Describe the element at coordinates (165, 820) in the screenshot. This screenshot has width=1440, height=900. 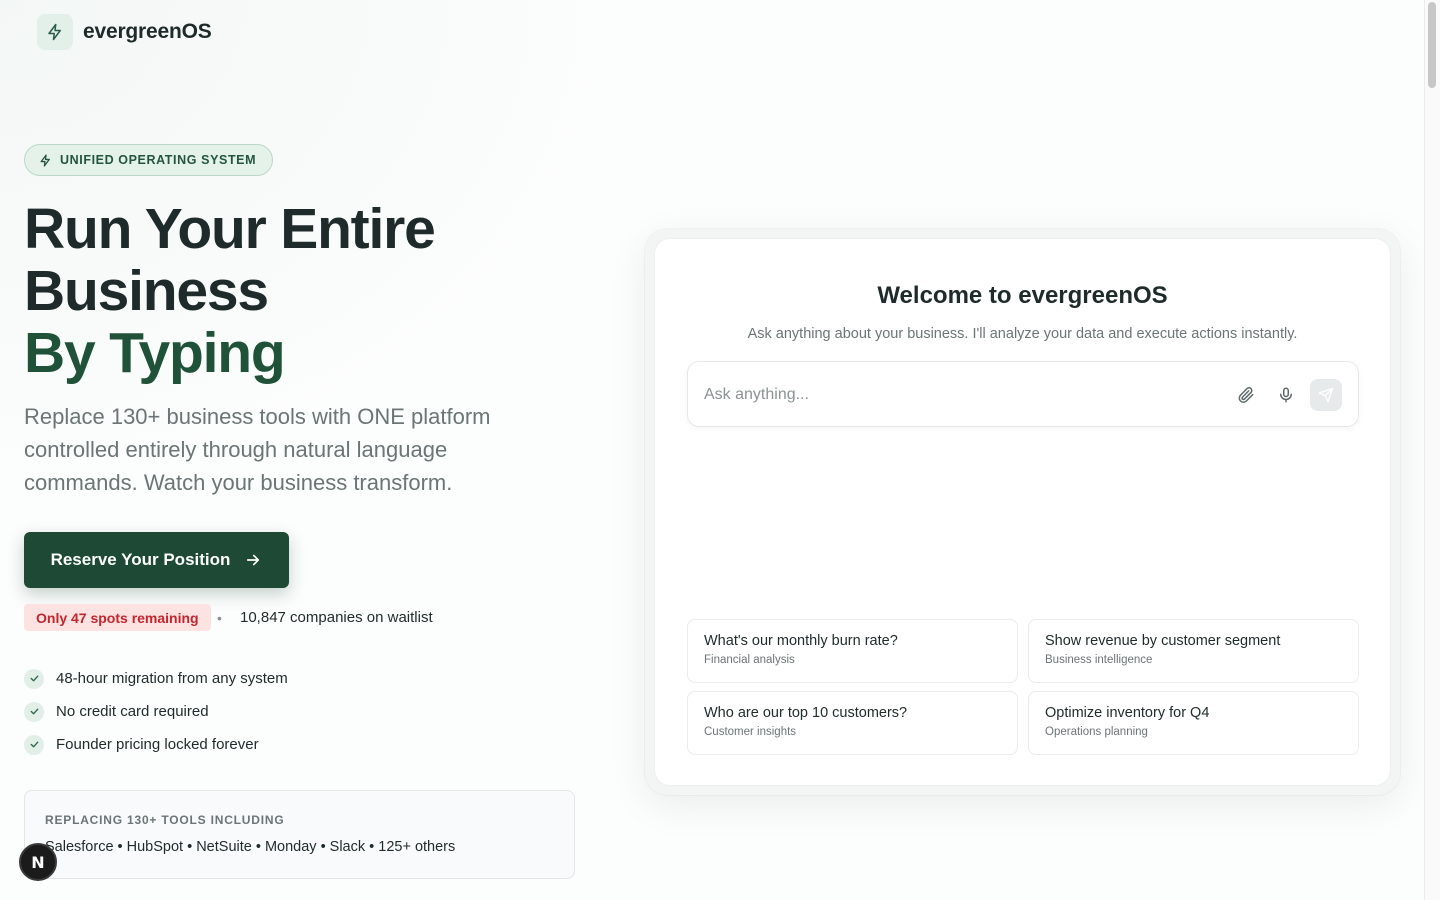
I see `replacing-title: REPLACING 130+ TOOLS INCLUDING` at that location.